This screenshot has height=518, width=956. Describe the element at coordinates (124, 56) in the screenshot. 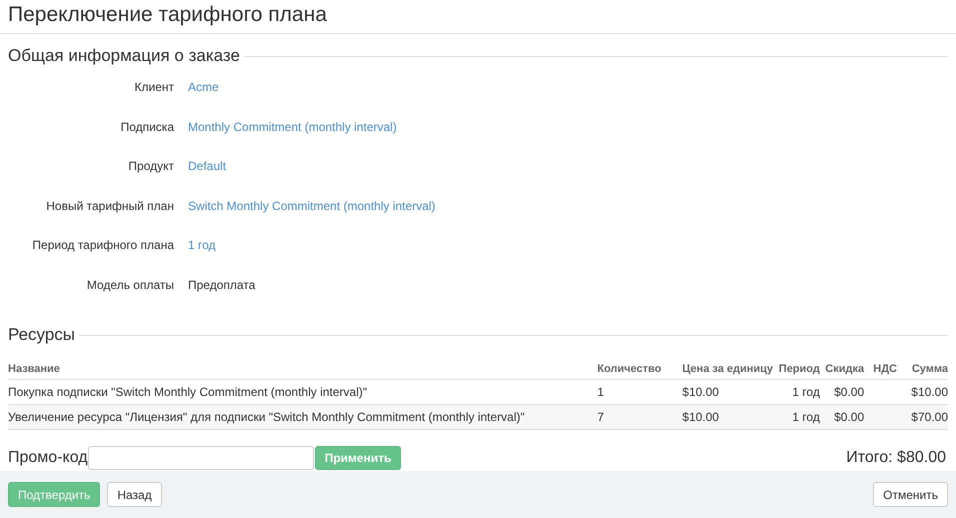

I see `section-heading: Общая информация о заказе` at that location.